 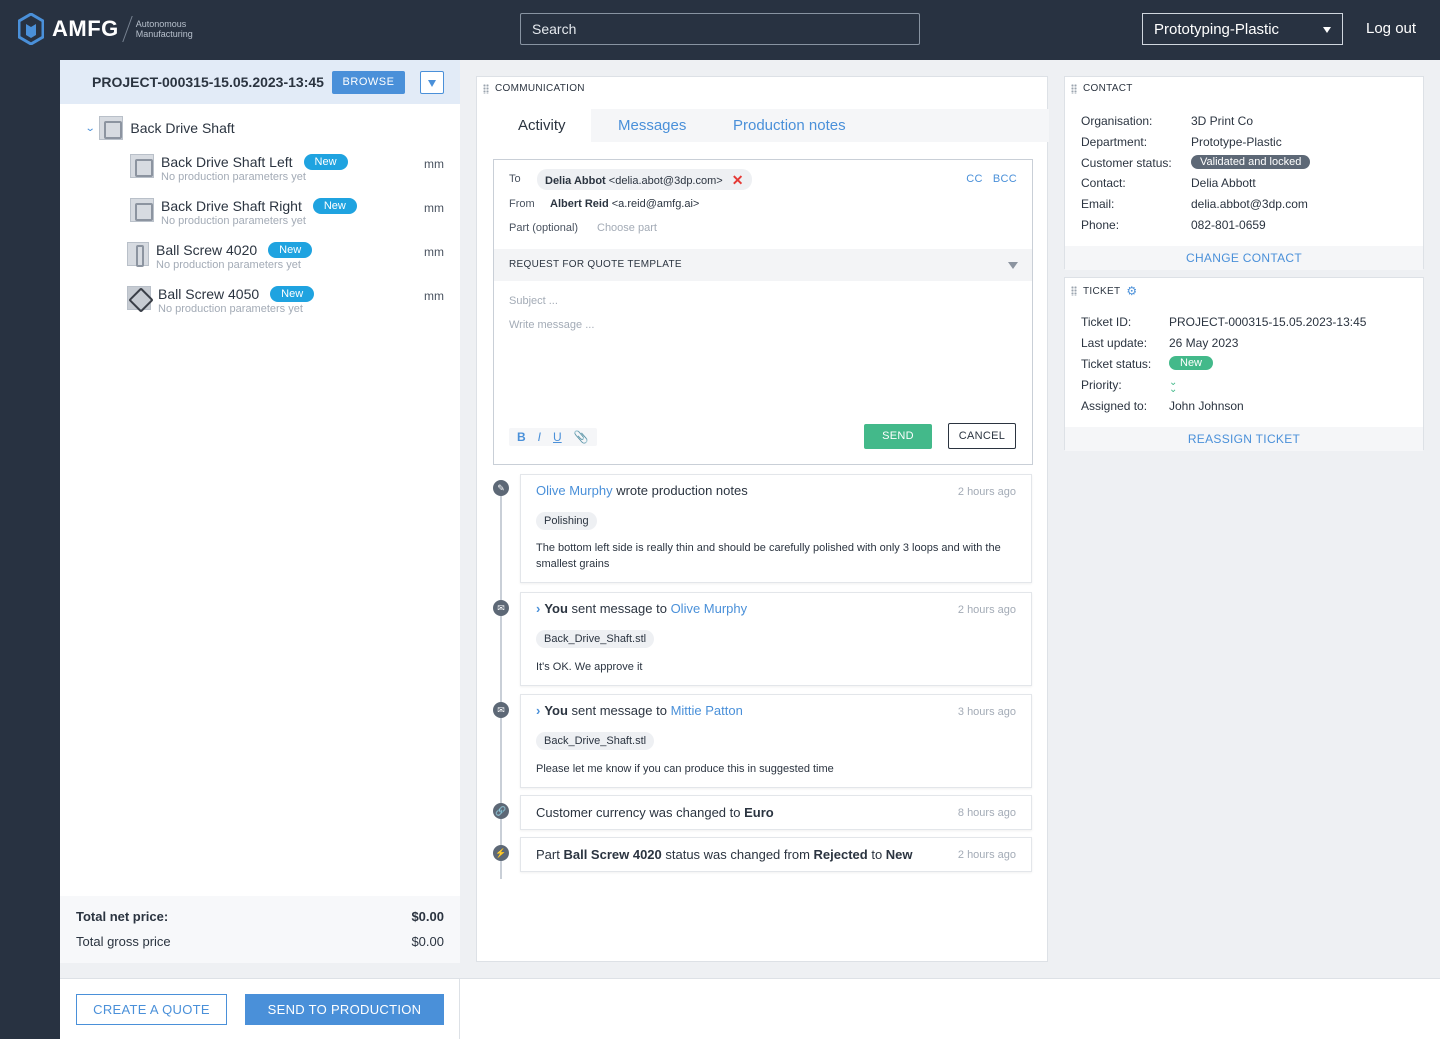 What do you see at coordinates (539, 437) in the screenshot?
I see `italic-icon: I` at bounding box center [539, 437].